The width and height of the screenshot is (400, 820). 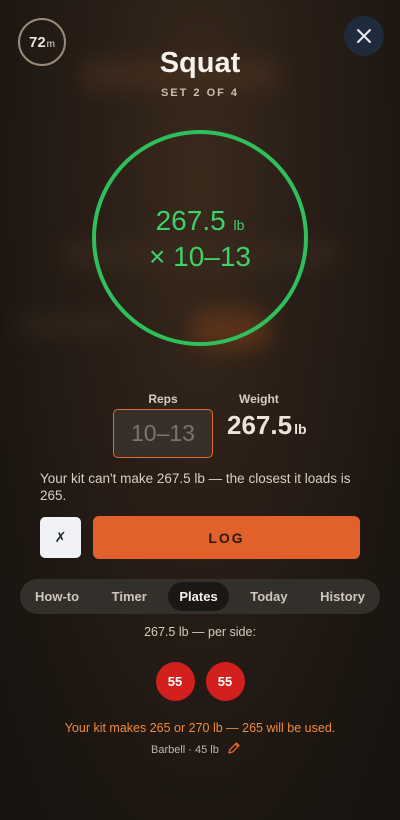 What do you see at coordinates (200, 632) in the screenshot?
I see `per-side-label: 267.5 lb — per side:` at bounding box center [200, 632].